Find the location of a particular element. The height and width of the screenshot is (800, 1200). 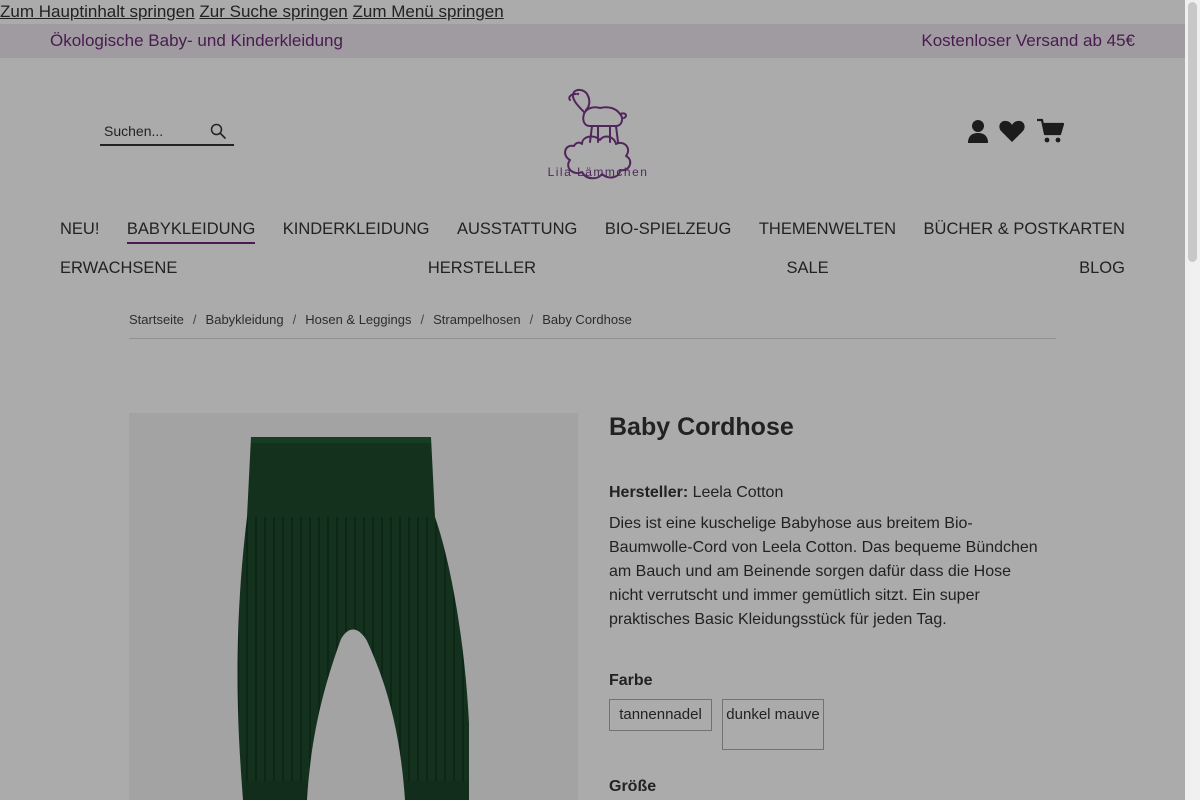

tagline: Ökologische Baby- und Kinderkleidung is located at coordinates (196, 40).